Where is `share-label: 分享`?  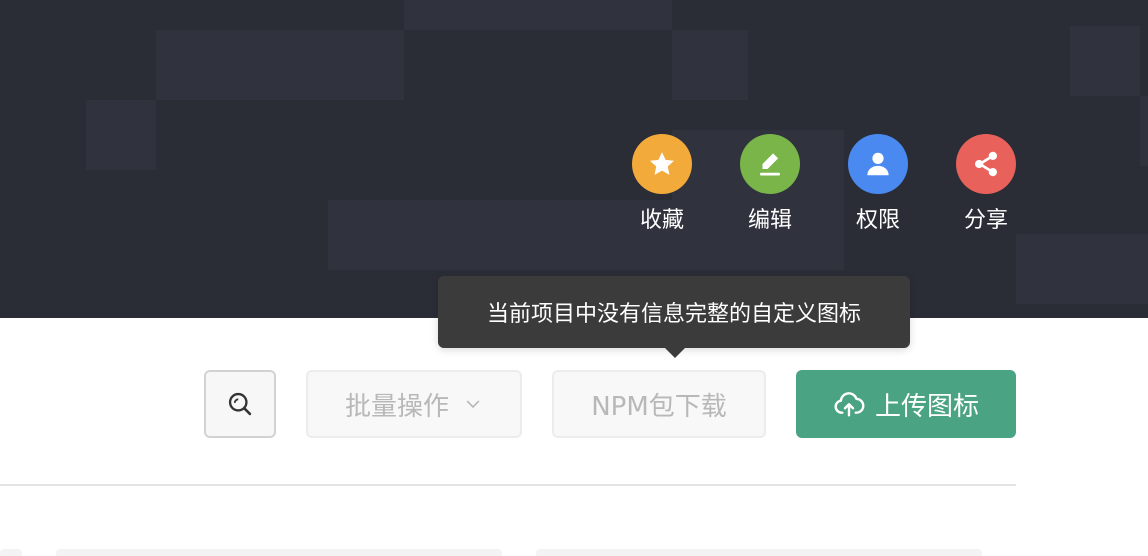
share-label: 分享 is located at coordinates (985, 220).